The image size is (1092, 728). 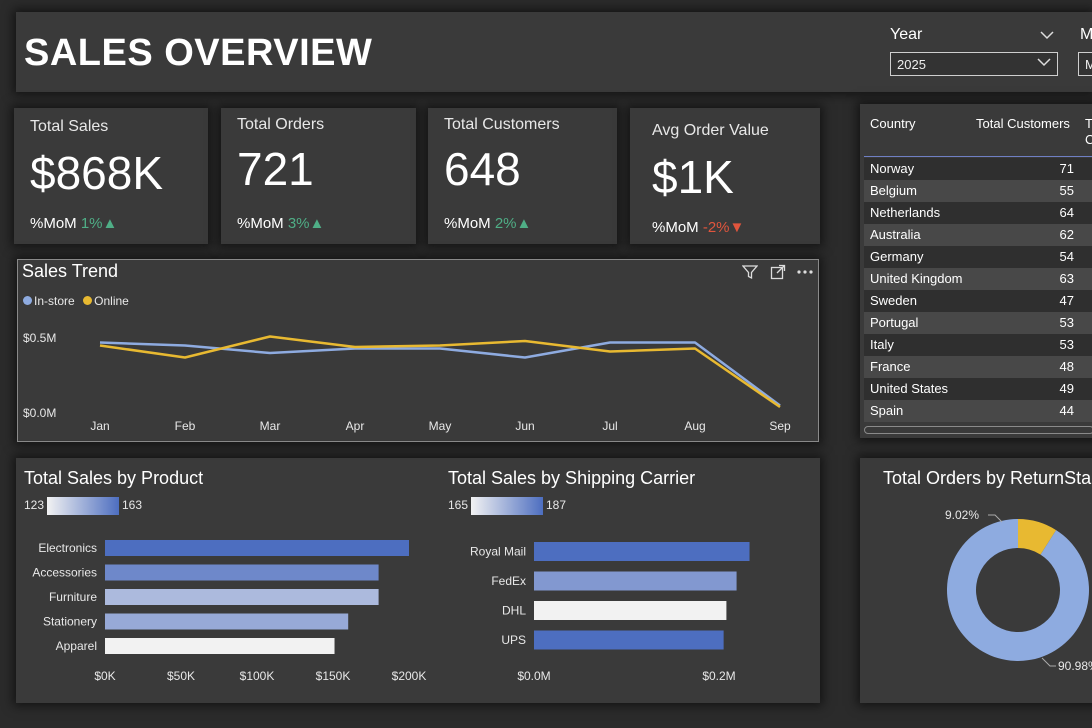 What do you see at coordinates (333, 676) in the screenshot?
I see `x-tick-label: $150K` at bounding box center [333, 676].